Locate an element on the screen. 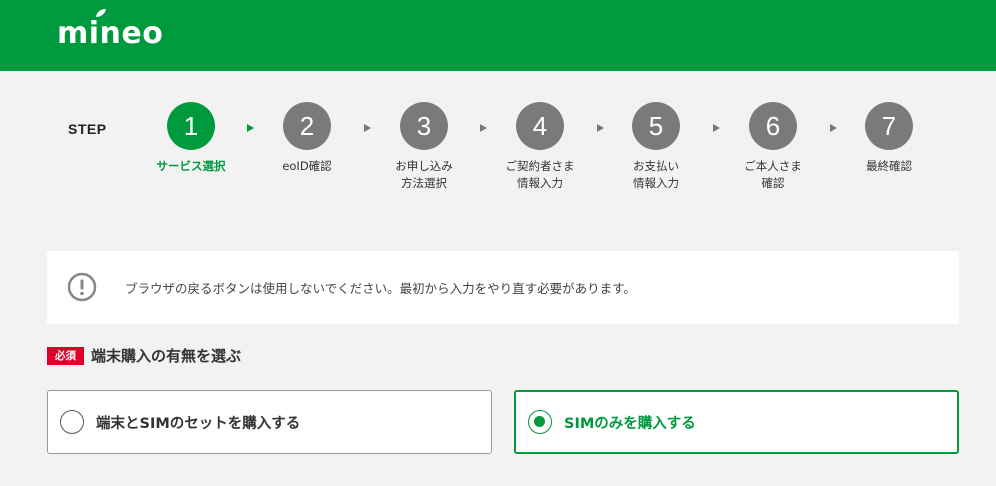 Image resolution: width=996 pixels, height=486 pixels. header-bar: mineo is located at coordinates (498, 35).